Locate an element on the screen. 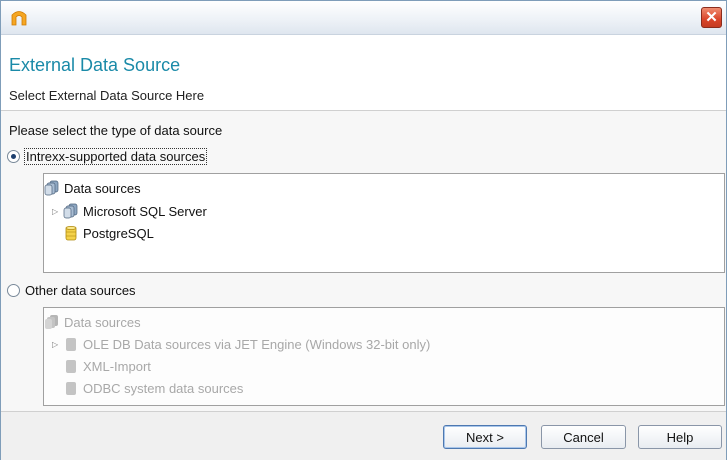 Image resolution: width=727 pixels, height=460 pixels. button-bar: Next > Cancel Help is located at coordinates (363, 435).